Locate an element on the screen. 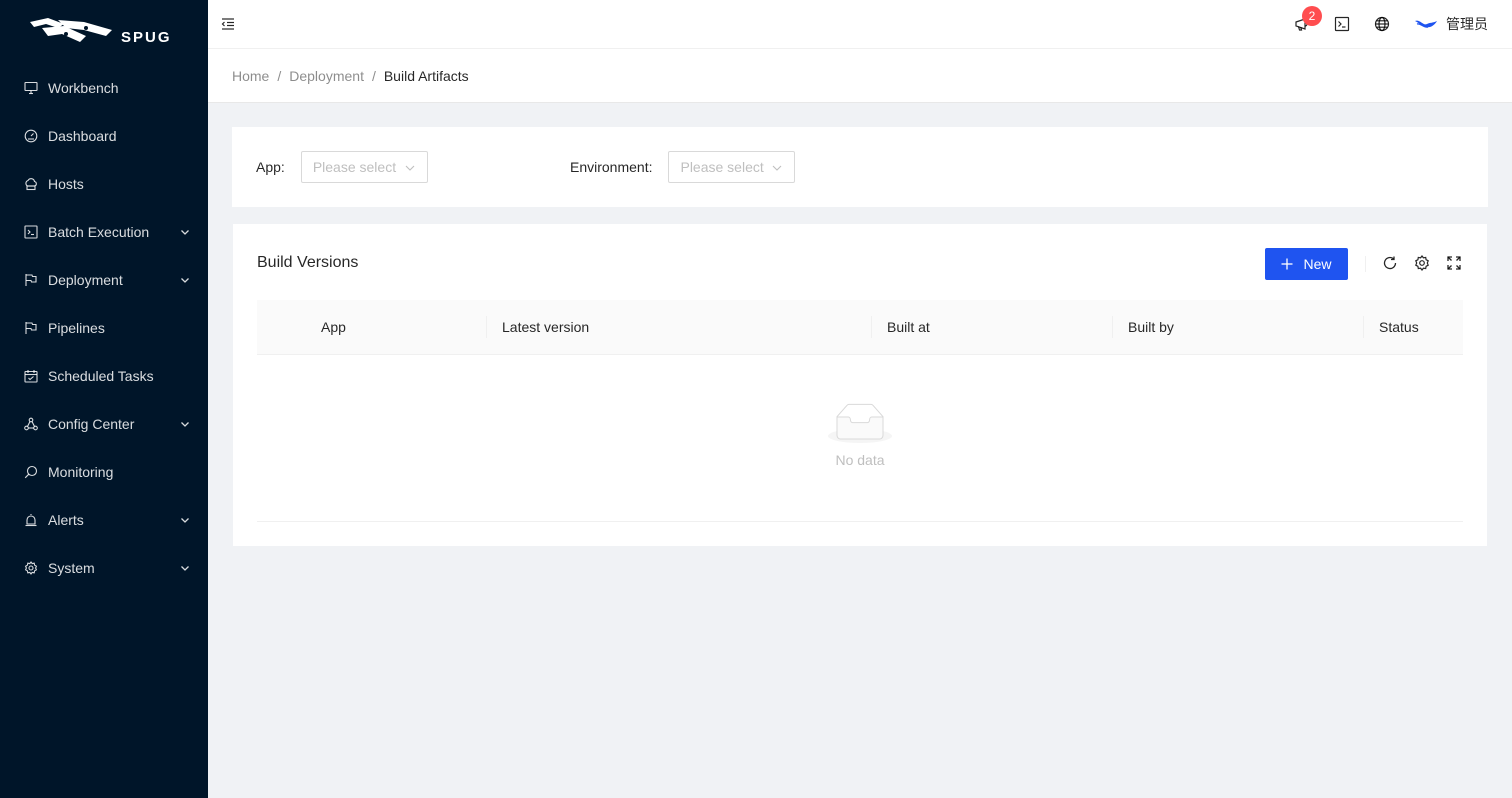 This screenshot has width=1512, height=798. environment-filter: Environment: Please select is located at coordinates (683, 167).